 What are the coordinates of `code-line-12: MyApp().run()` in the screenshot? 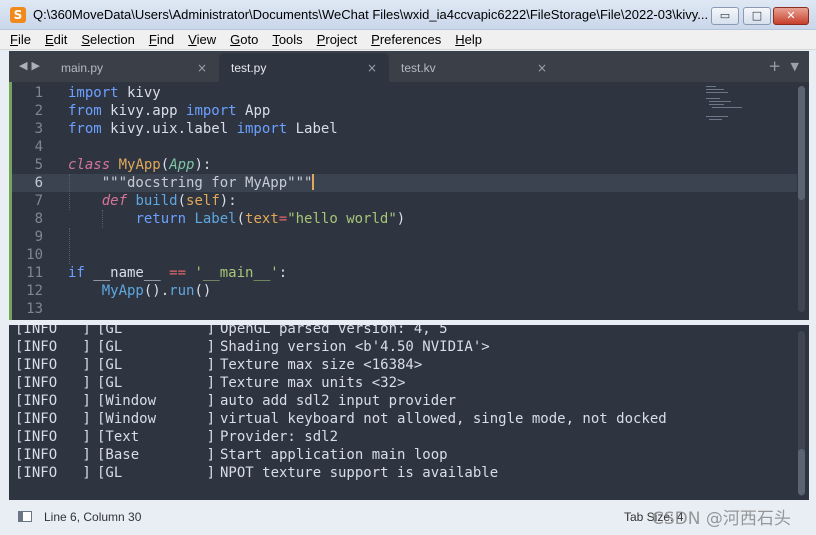 It's located at (140, 291).